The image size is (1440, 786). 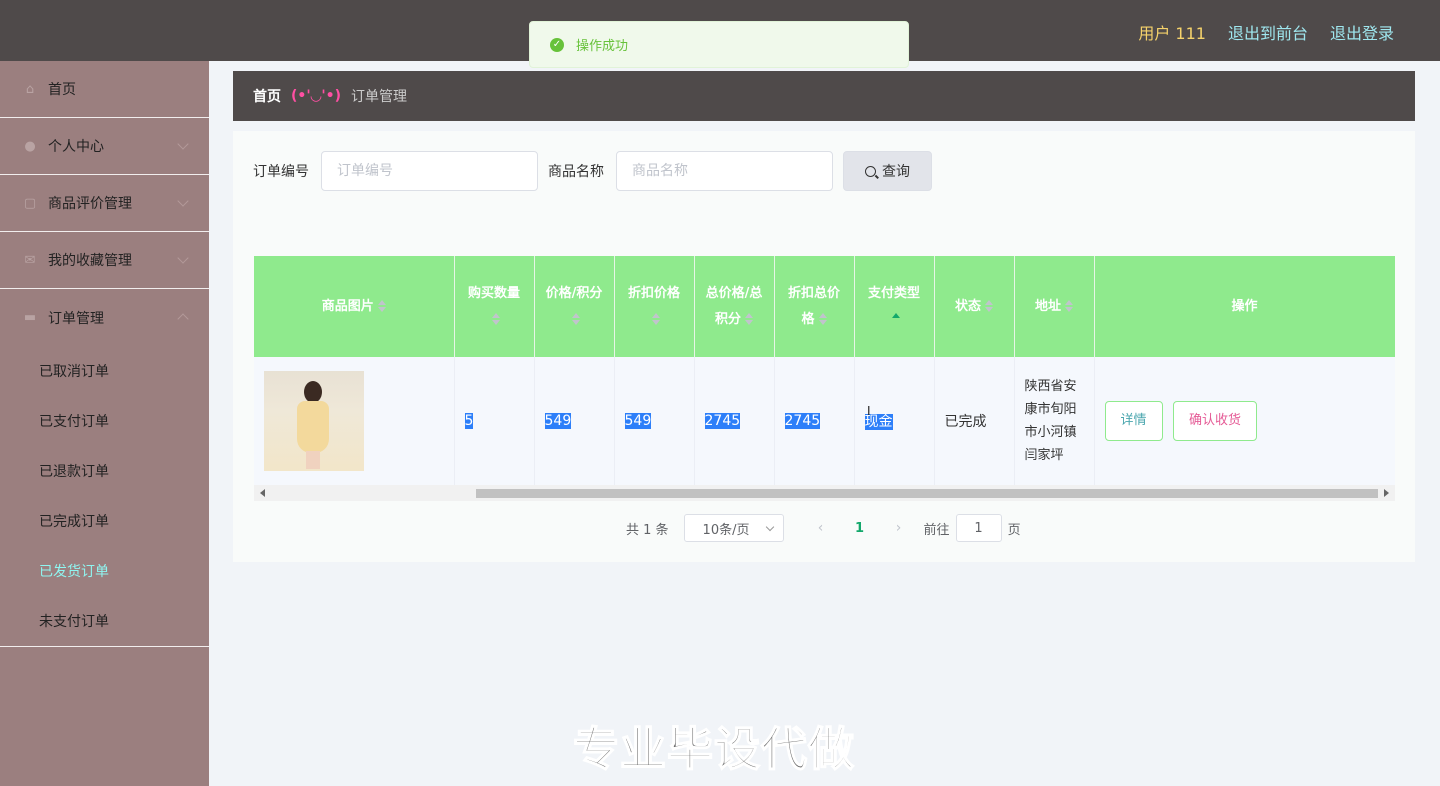 I want to click on query-button-label: 查询, so click(x=896, y=172).